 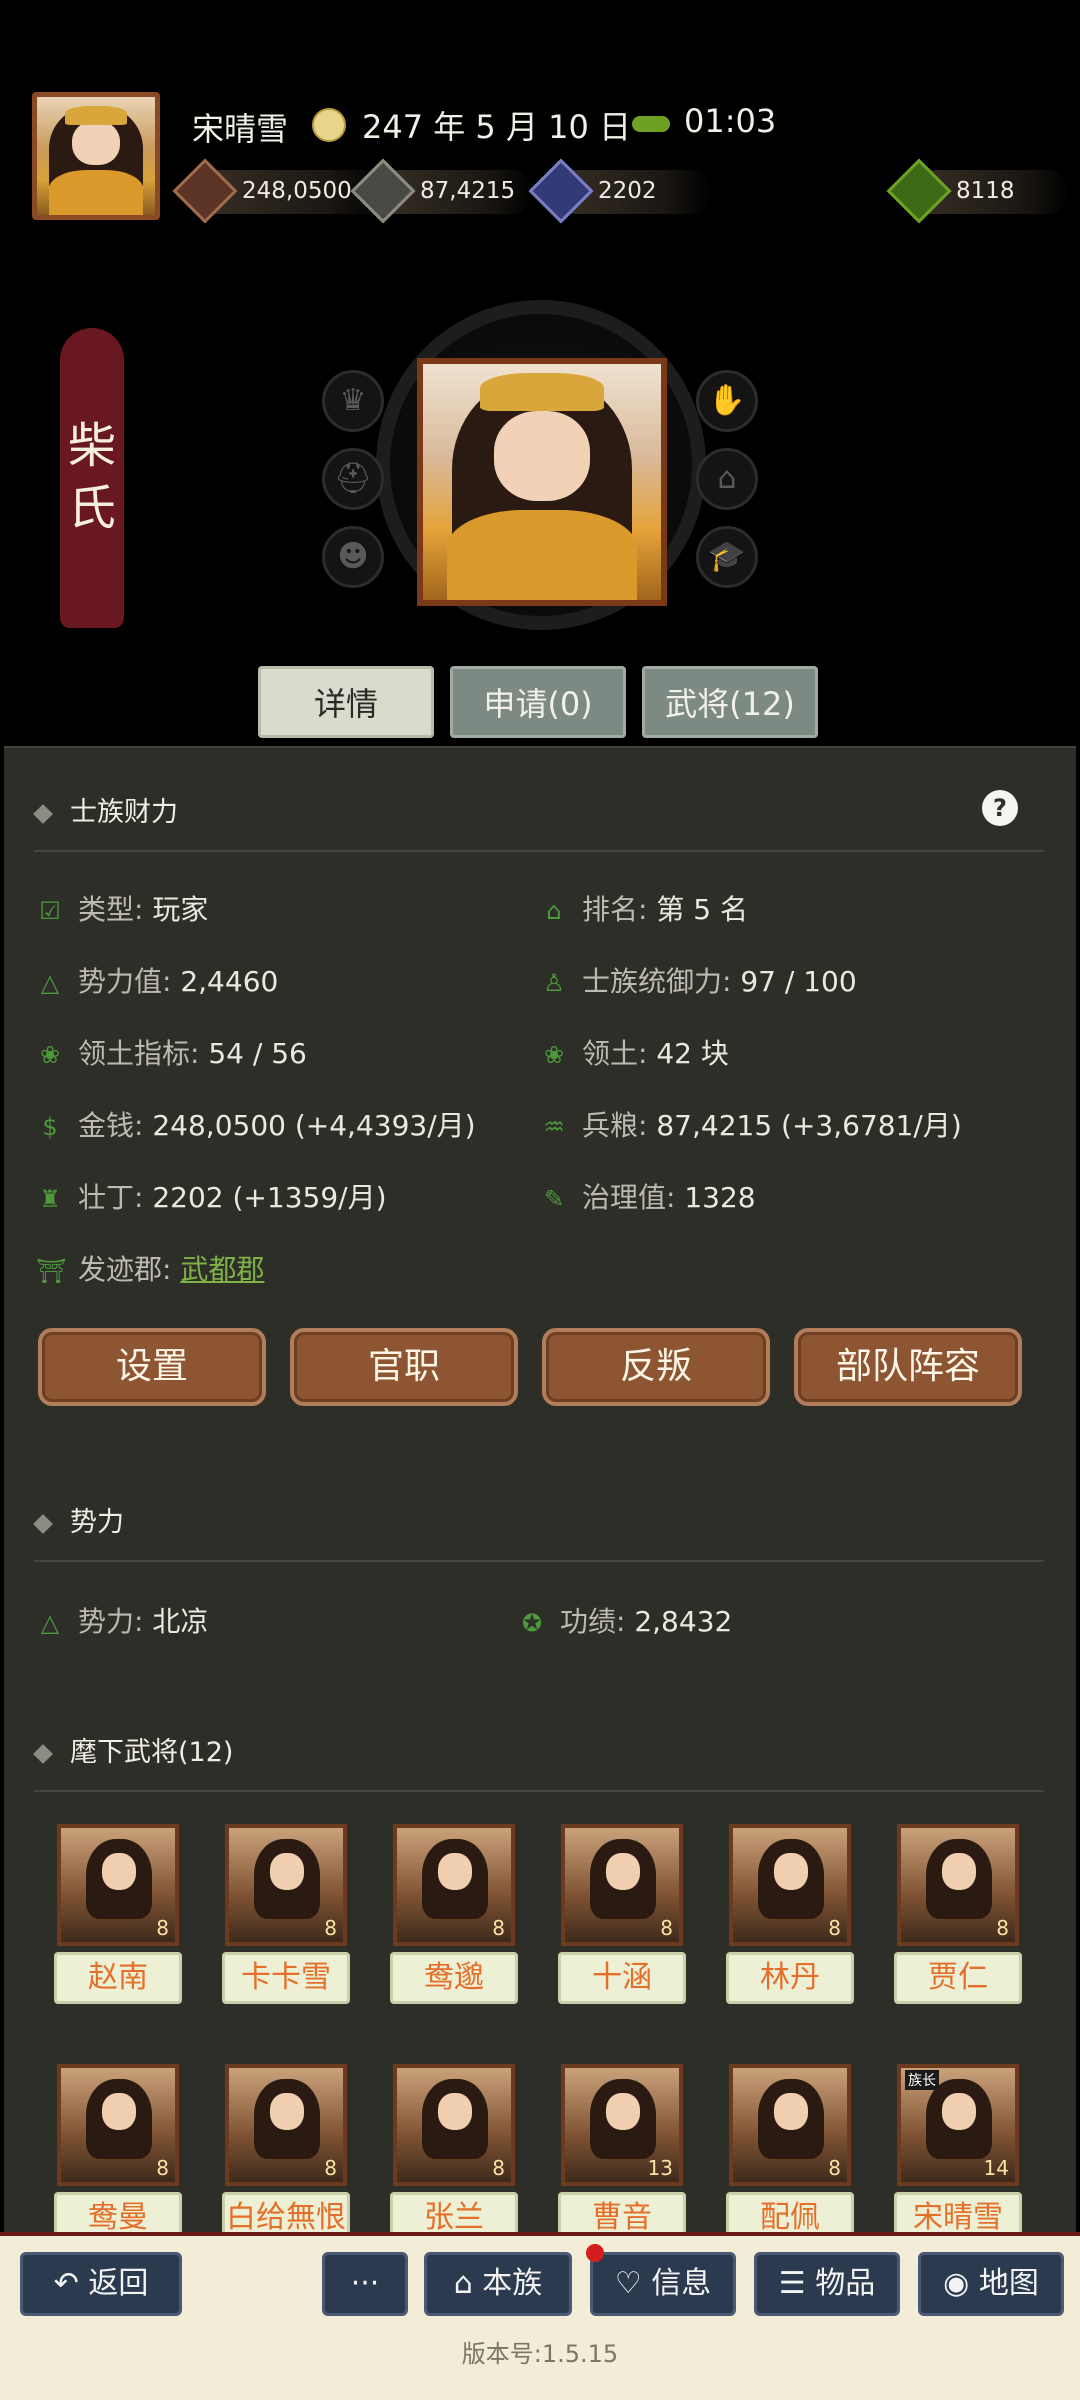 What do you see at coordinates (625, 1620) in the screenshot?
I see `info-merit: ✪ 功绩: 2,8432` at bounding box center [625, 1620].